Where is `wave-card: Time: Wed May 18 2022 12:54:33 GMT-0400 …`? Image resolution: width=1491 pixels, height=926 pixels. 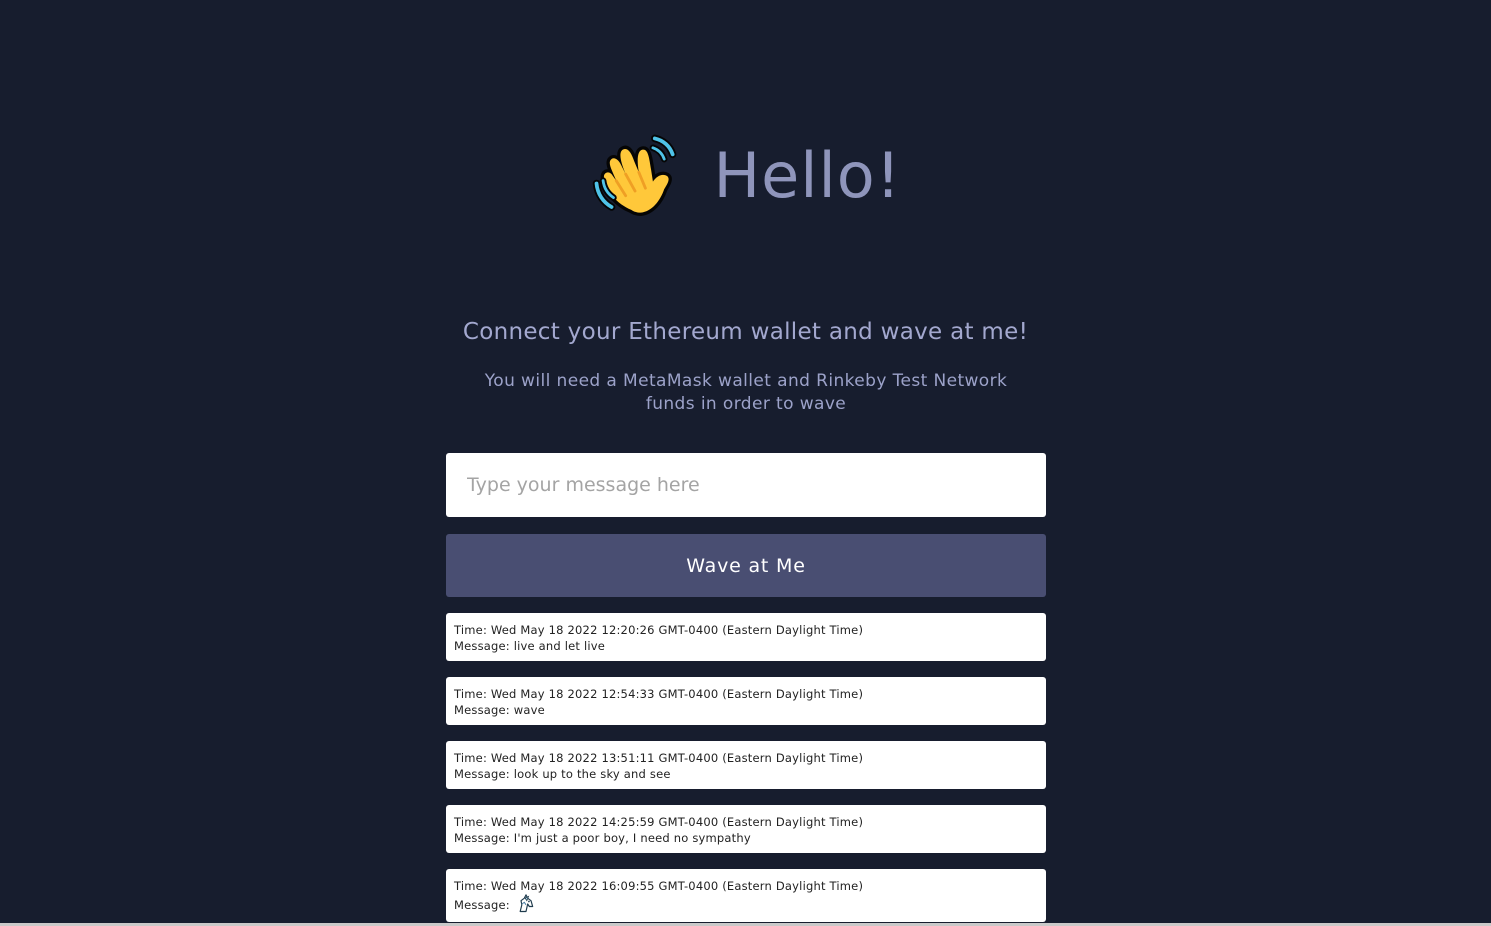 wave-card: Time: Wed May 18 2022 12:54:33 GMT-0400 … is located at coordinates (746, 701).